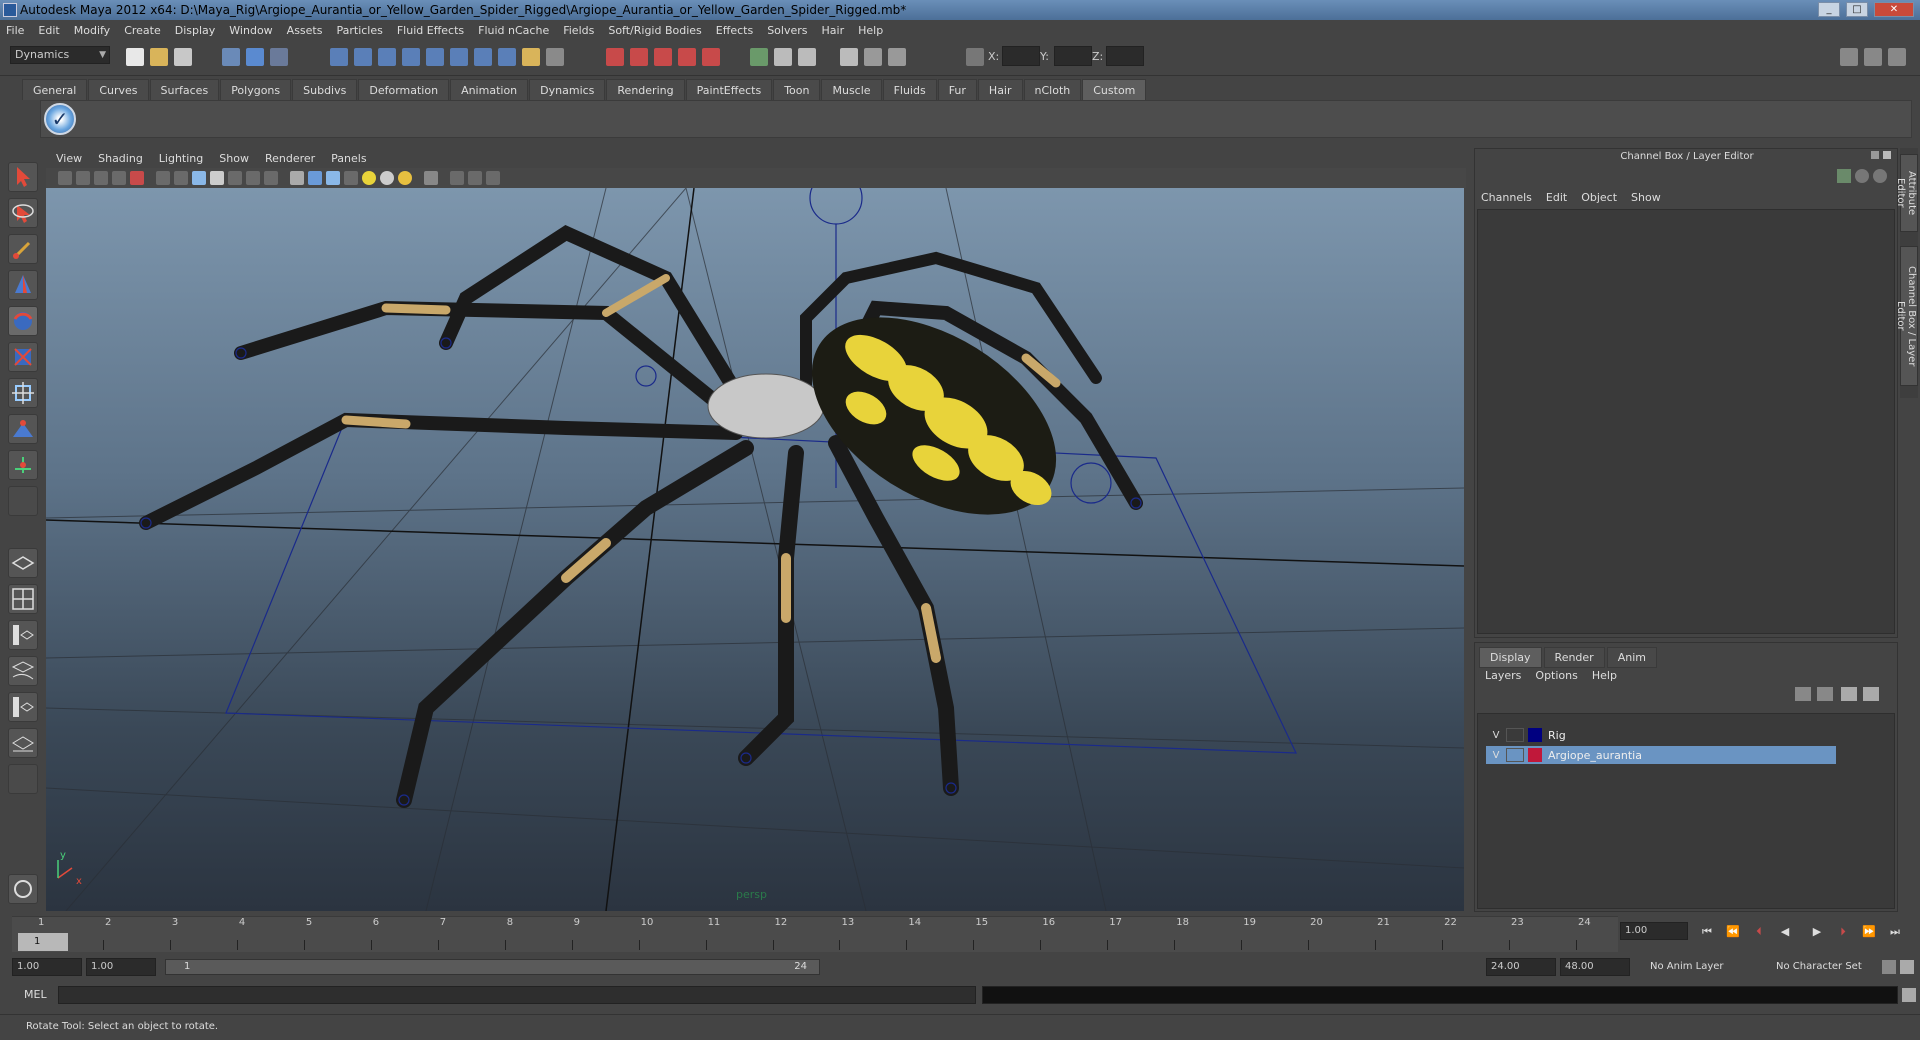 This screenshot has width=1920, height=1040. What do you see at coordinates (1515, 755) in the screenshot?
I see `layer-playback-toggle` at bounding box center [1515, 755].